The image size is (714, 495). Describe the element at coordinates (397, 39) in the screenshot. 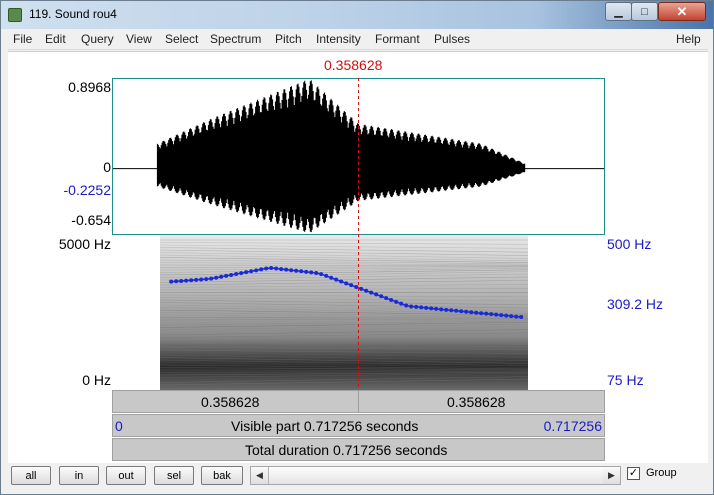

I see `menu-formant: Formant` at that location.